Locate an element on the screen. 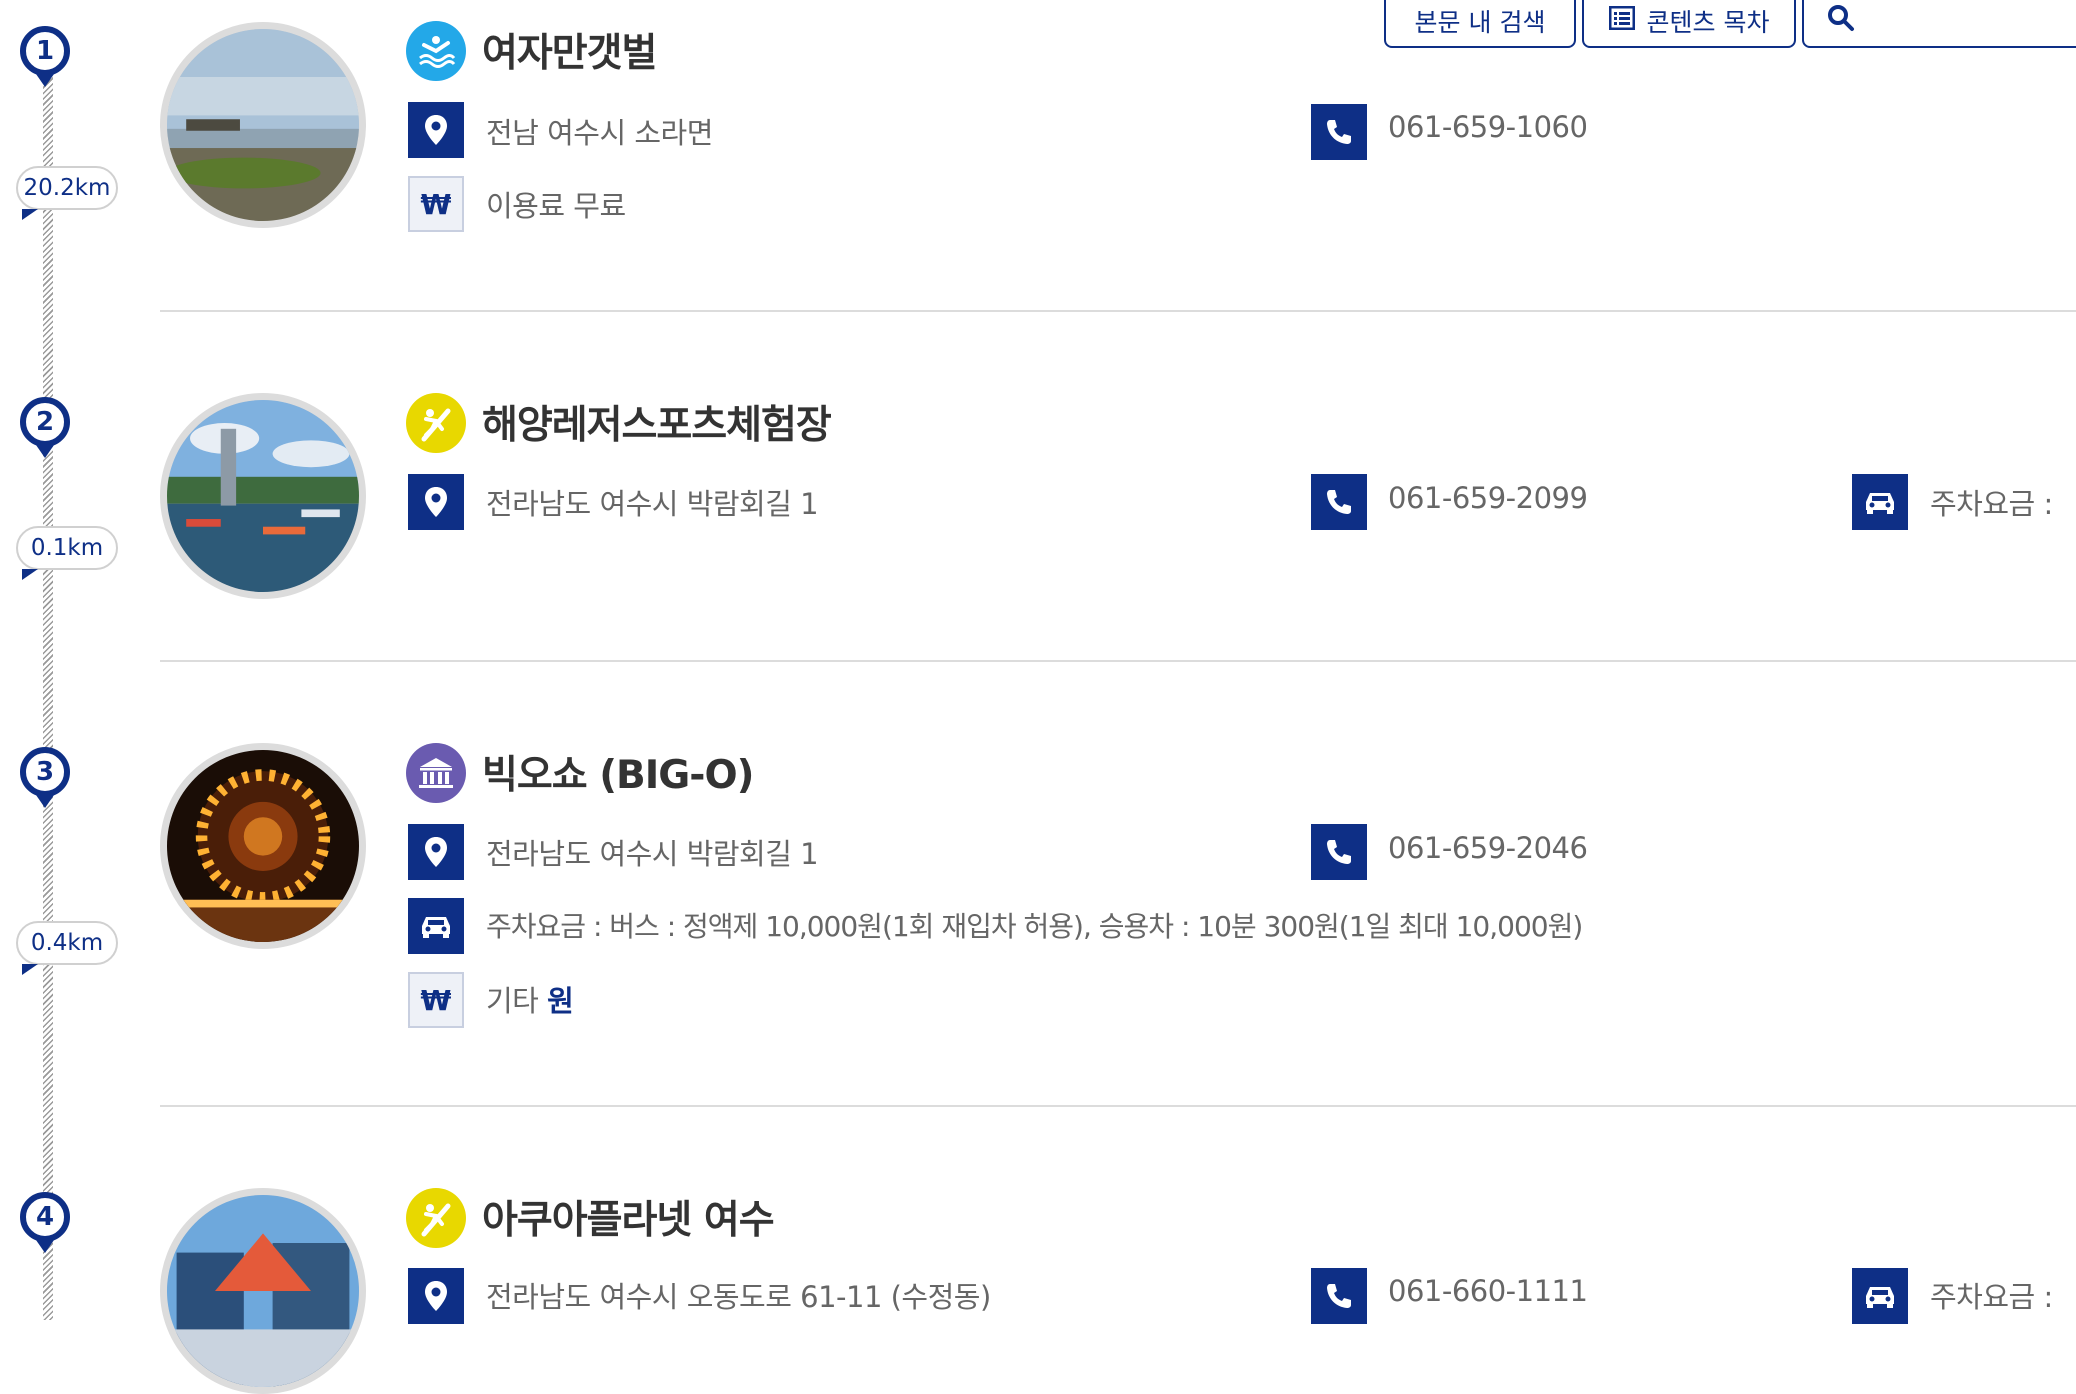 This screenshot has width=2076, height=1394. place-3-fee: 기타 원 is located at coordinates (530, 999).